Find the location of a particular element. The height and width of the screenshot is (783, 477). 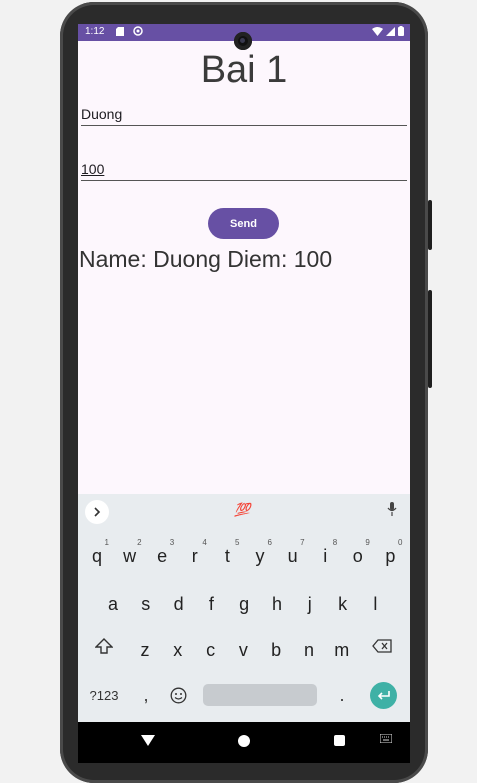

key-label: x is located at coordinates (178, 649).